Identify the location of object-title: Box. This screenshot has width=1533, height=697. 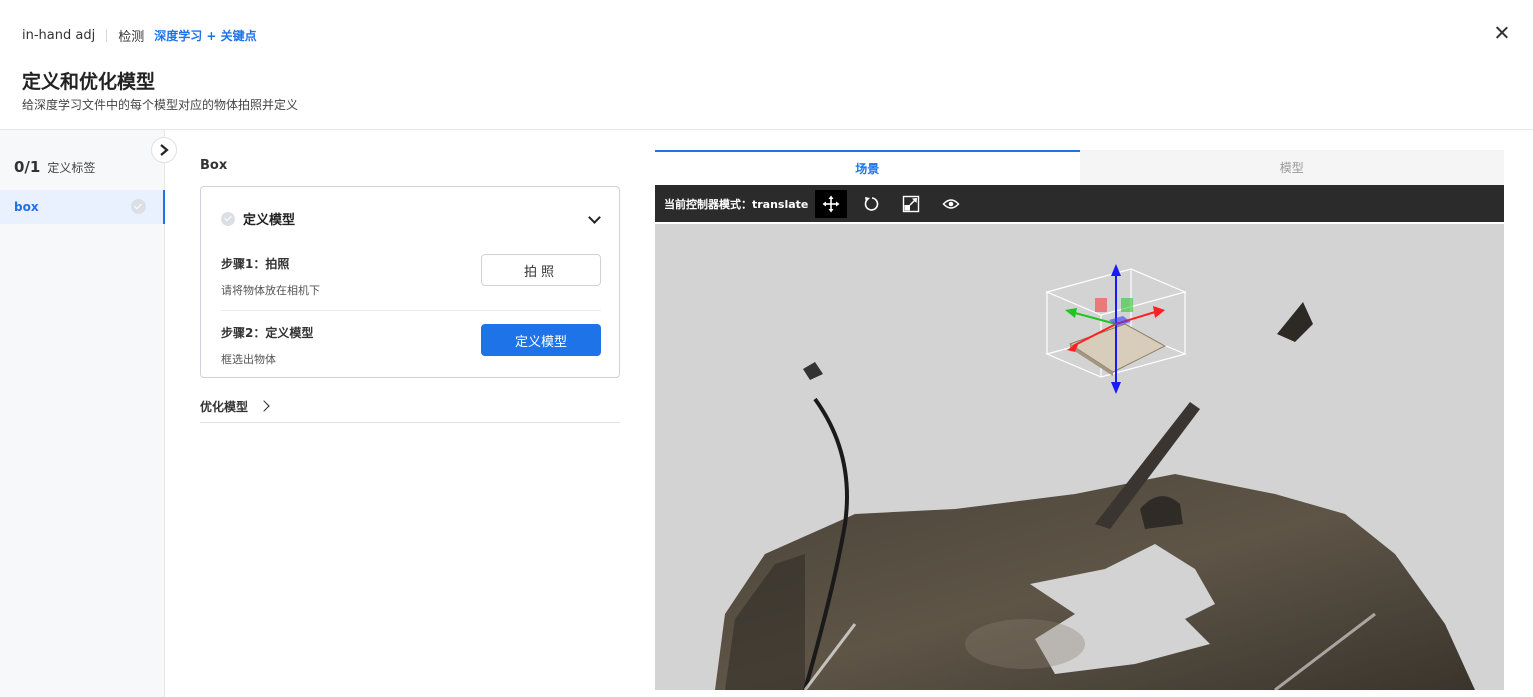
(214, 165).